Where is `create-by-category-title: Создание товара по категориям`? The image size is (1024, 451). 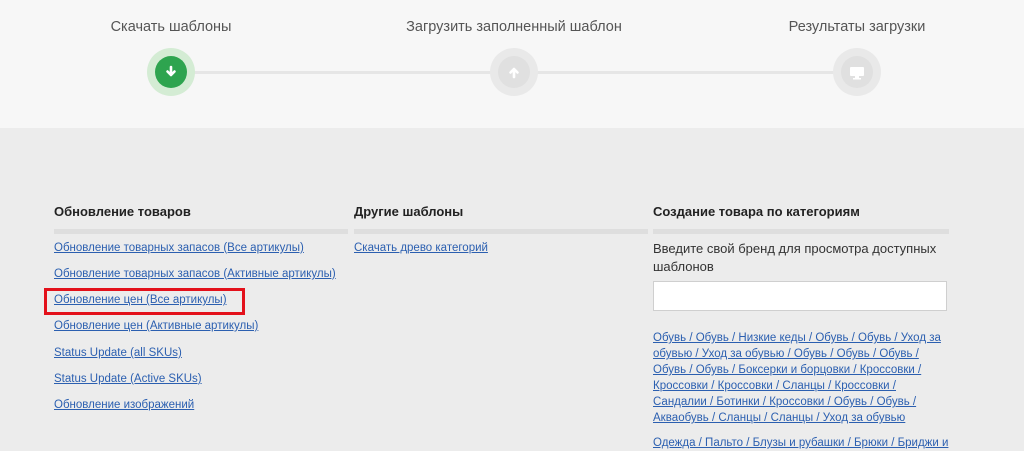
create-by-category-title: Создание товара по категориям is located at coordinates (801, 219).